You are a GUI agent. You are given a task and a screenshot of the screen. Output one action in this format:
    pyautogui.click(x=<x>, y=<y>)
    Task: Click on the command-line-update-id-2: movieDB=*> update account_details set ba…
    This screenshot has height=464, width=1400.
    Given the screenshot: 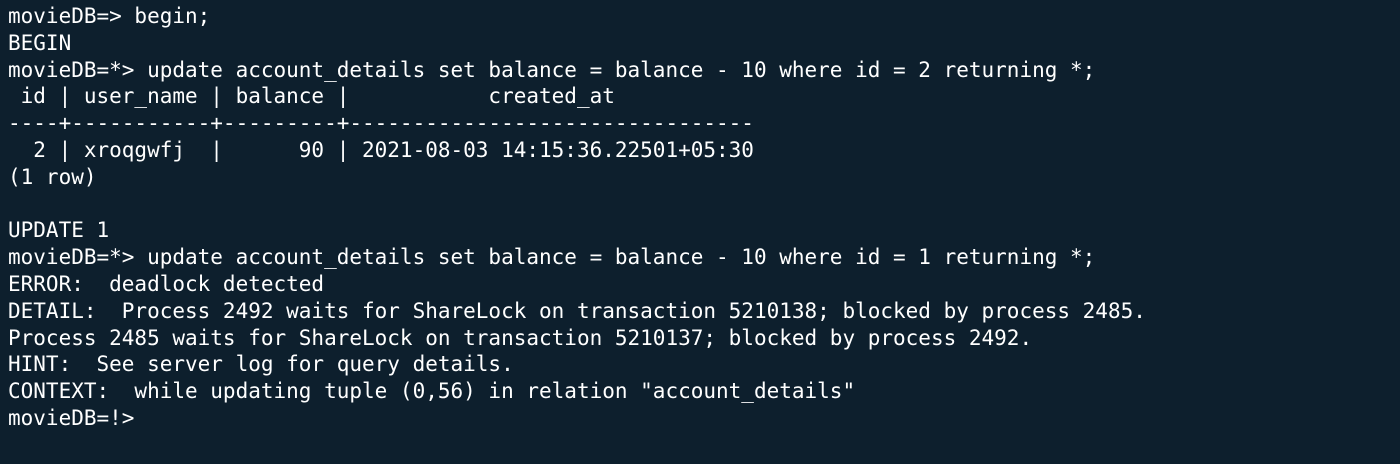 What is the action you would take?
    pyautogui.click(x=552, y=69)
    